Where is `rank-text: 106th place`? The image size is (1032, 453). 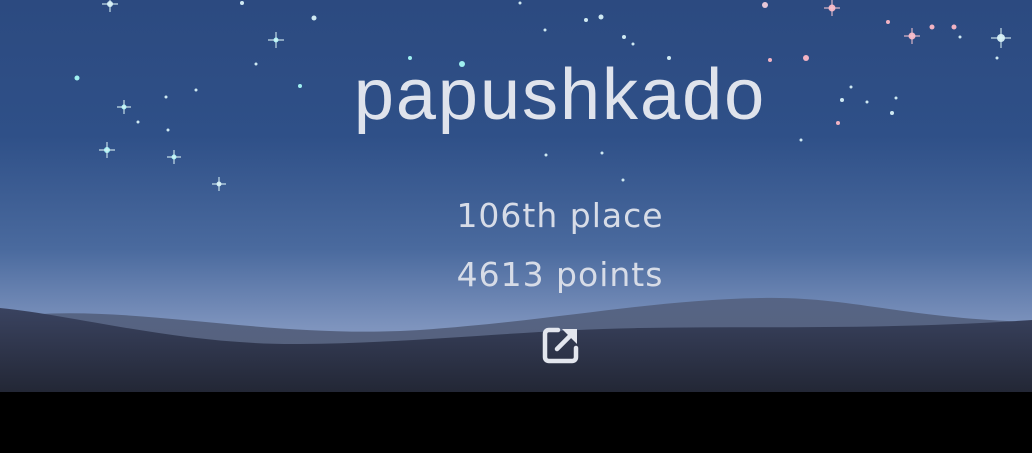 rank-text: 106th place is located at coordinates (560, 215).